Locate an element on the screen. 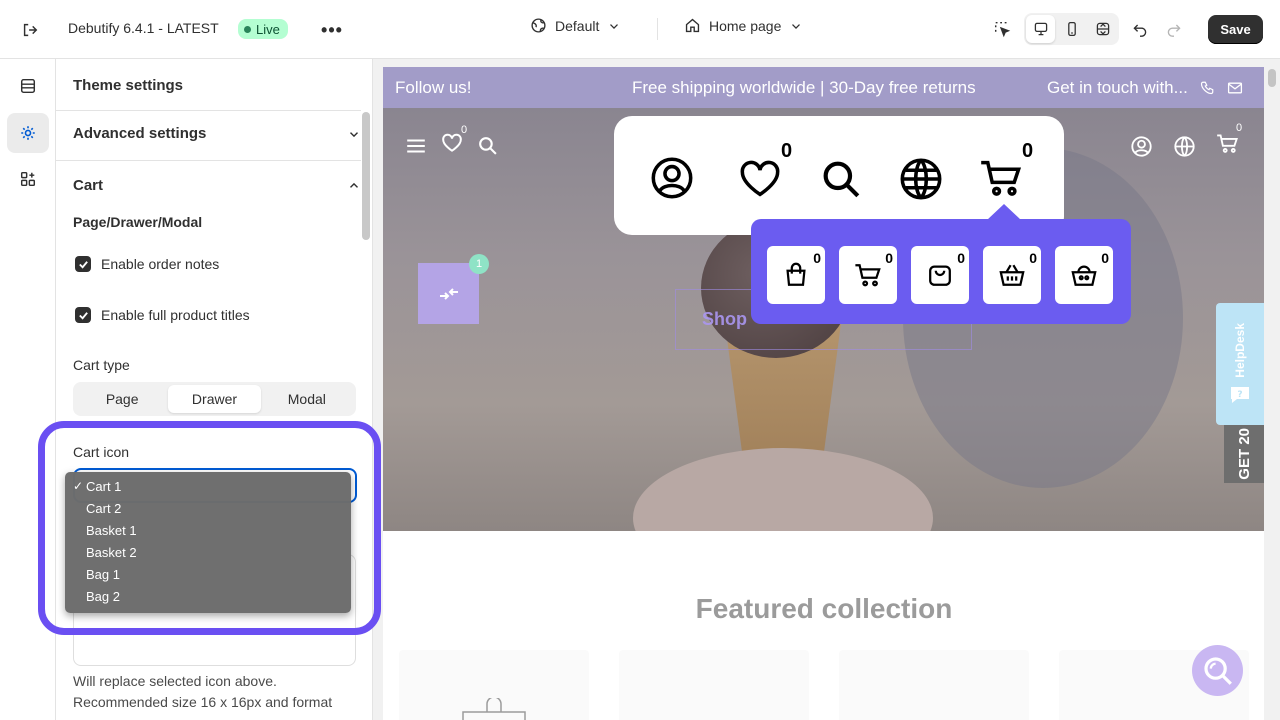  desktop-view-button is located at coordinates (1040, 29).